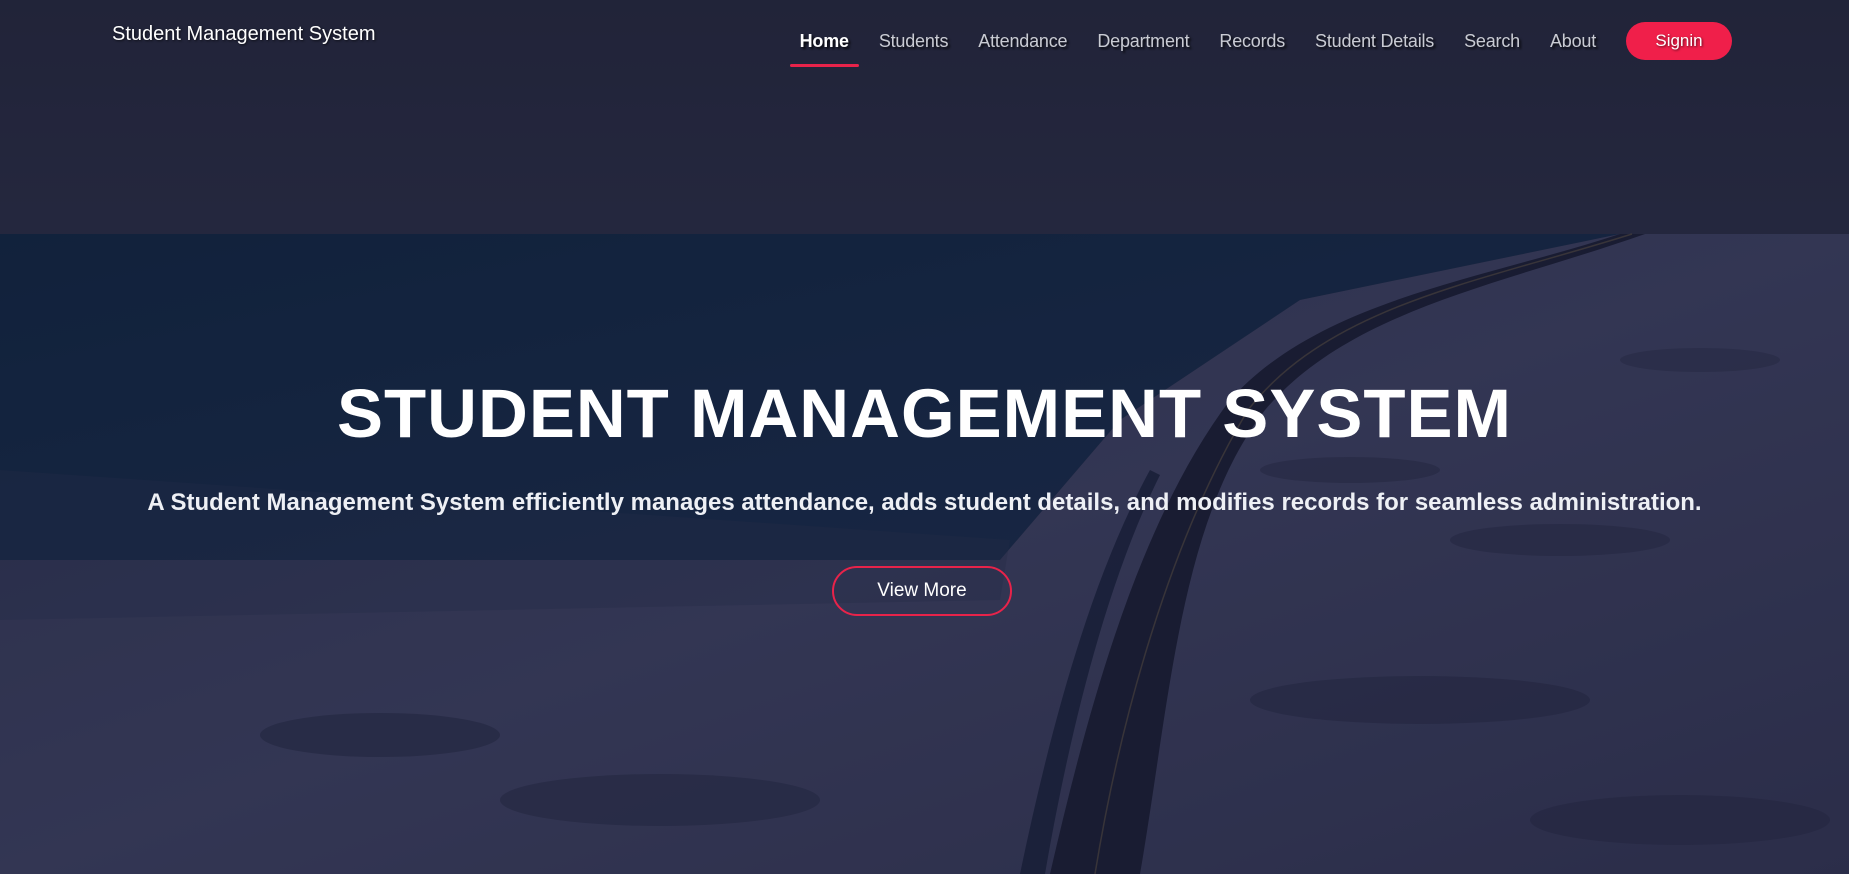 Image resolution: width=1849 pixels, height=874 pixels. What do you see at coordinates (1252, 41) in the screenshot?
I see `nav-item-records: Records` at bounding box center [1252, 41].